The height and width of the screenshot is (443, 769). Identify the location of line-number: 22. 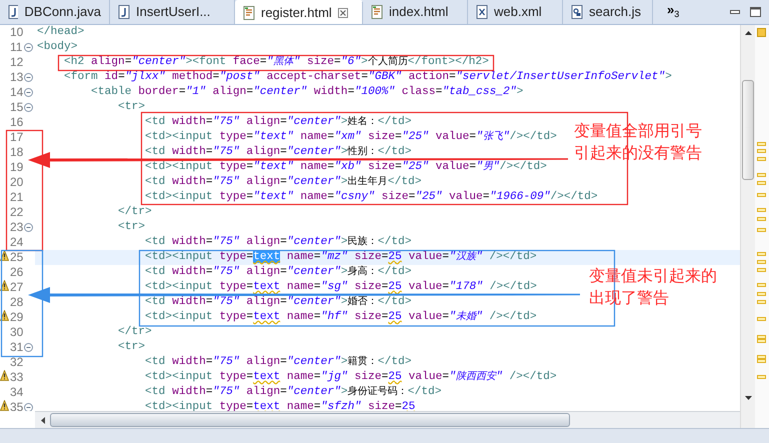
(17, 212).